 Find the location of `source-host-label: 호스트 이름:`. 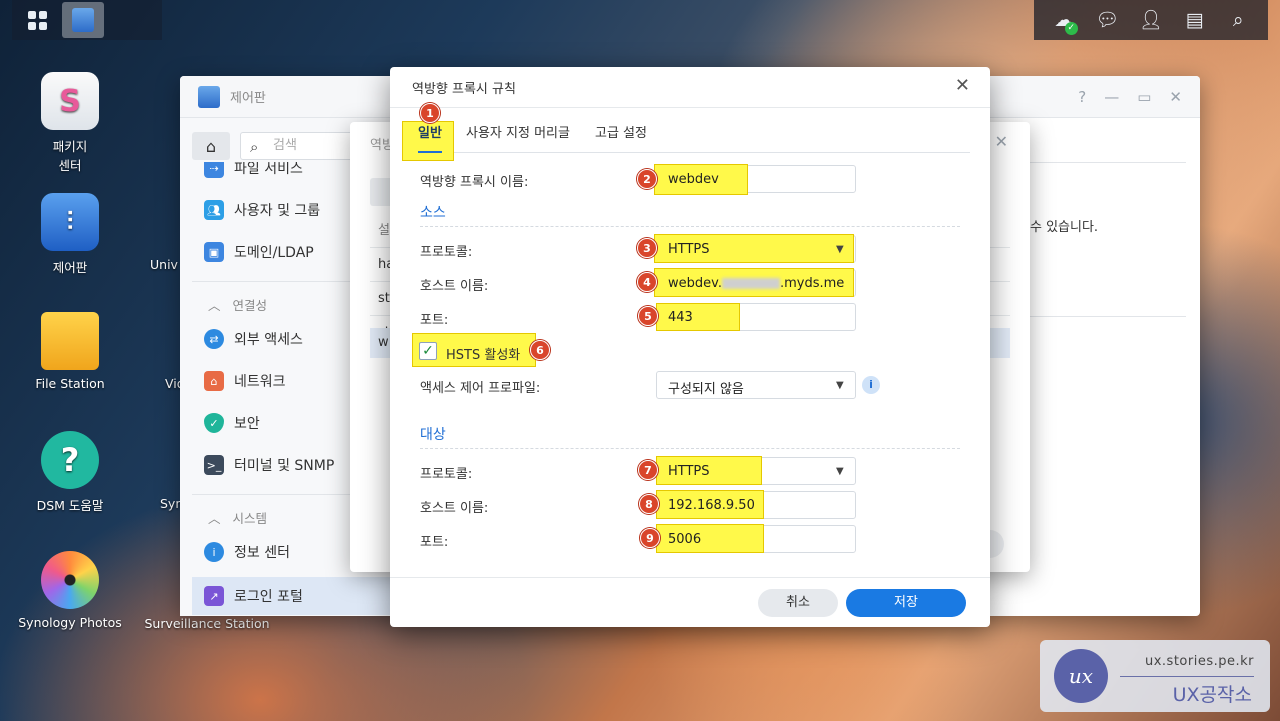

source-host-label: 호스트 이름: is located at coordinates (454, 286).